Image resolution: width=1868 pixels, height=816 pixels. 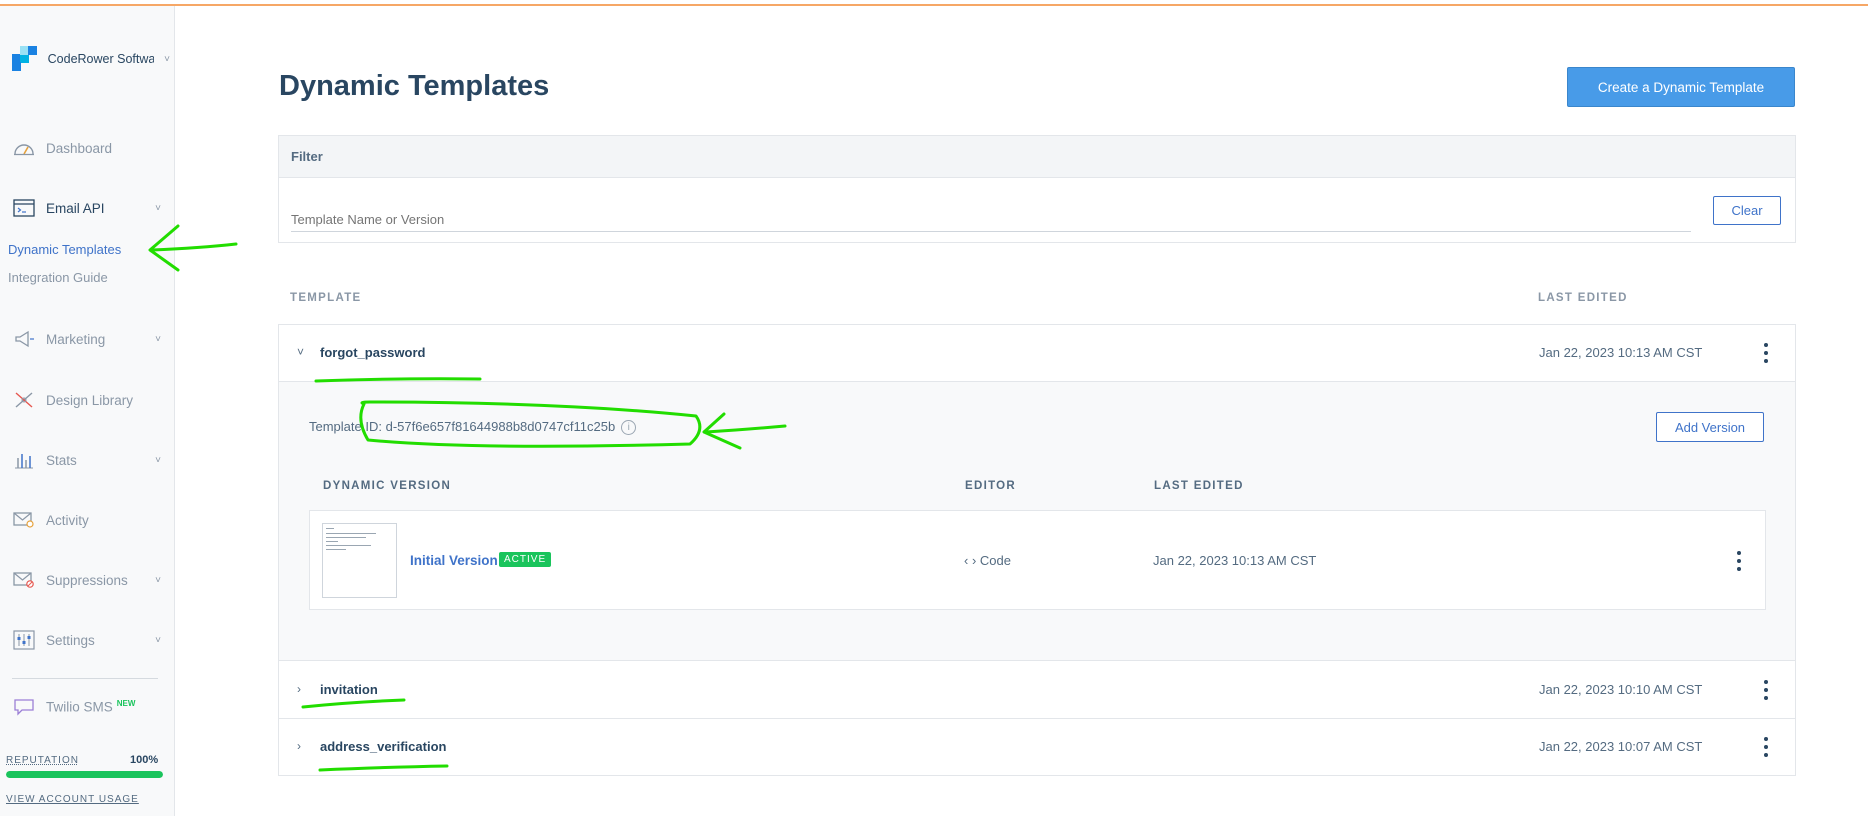 I want to click on nav-marketing: Marketing ˅, so click(x=89, y=339).